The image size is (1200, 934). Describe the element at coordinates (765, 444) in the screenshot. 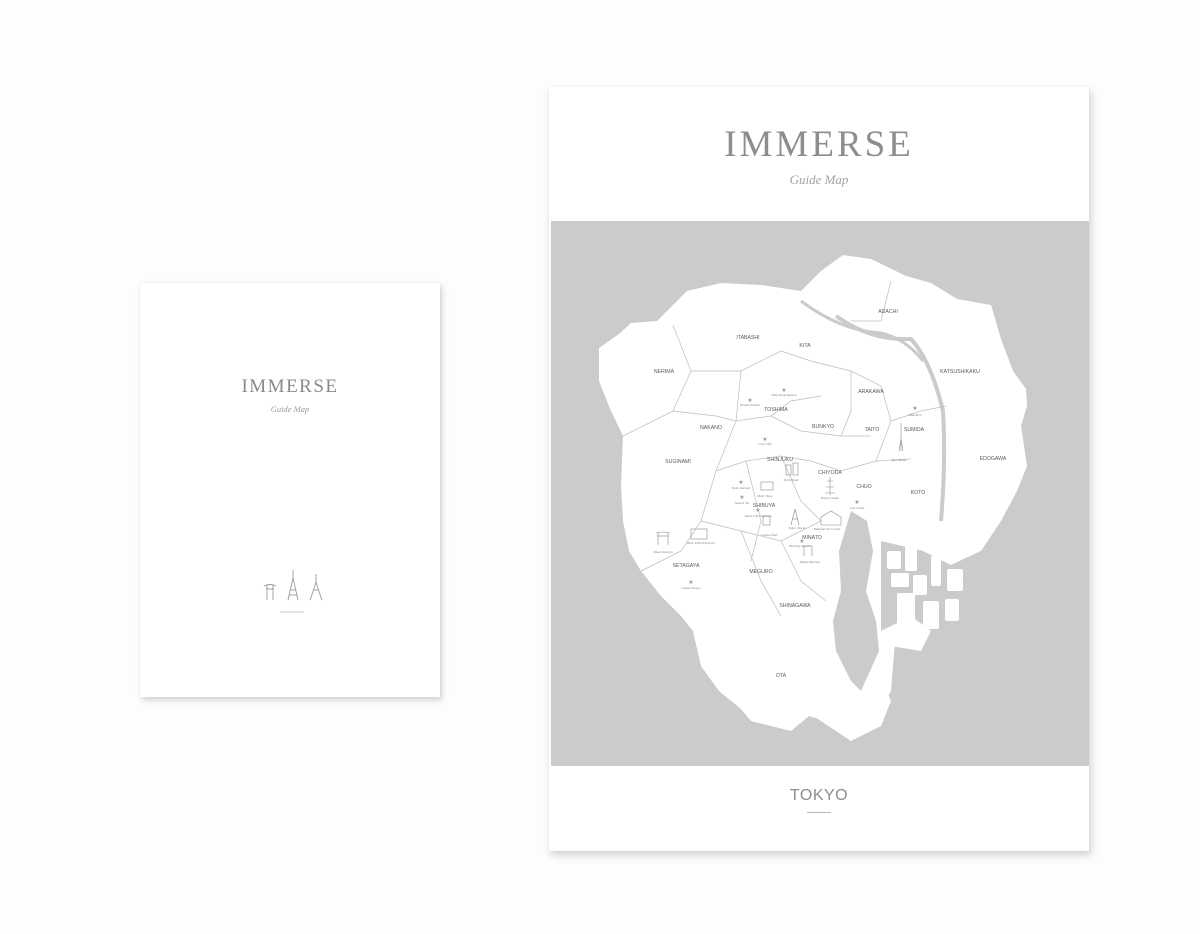

I see `spot-usui: Usui Cafe` at that location.